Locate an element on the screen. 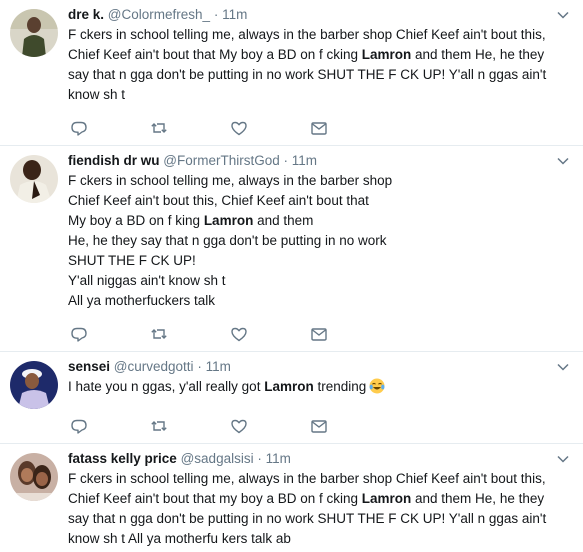 Image resolution: width=583 pixels, height=552 pixels. tweet-text-segment: I hate you n ggas, y'all really got is located at coordinates (166, 386).